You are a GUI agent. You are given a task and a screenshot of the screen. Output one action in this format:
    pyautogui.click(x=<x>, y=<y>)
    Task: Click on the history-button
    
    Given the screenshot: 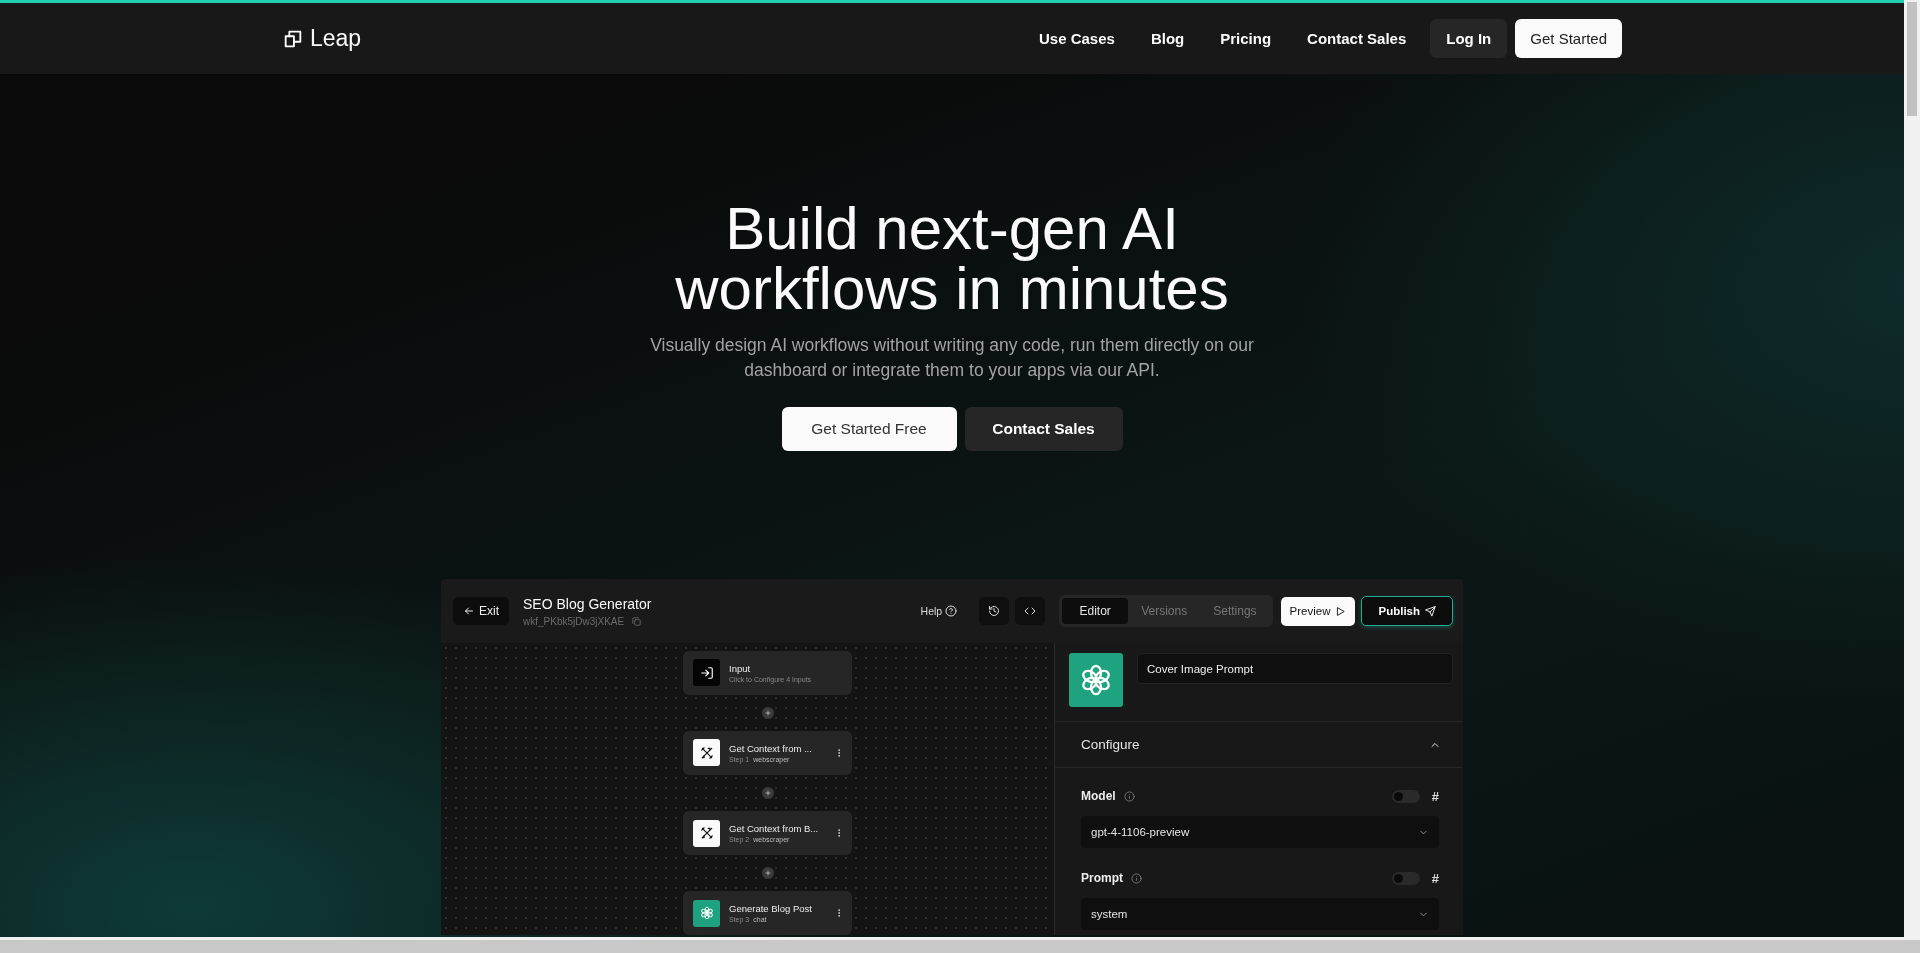 What is the action you would take?
    pyautogui.click(x=994, y=611)
    